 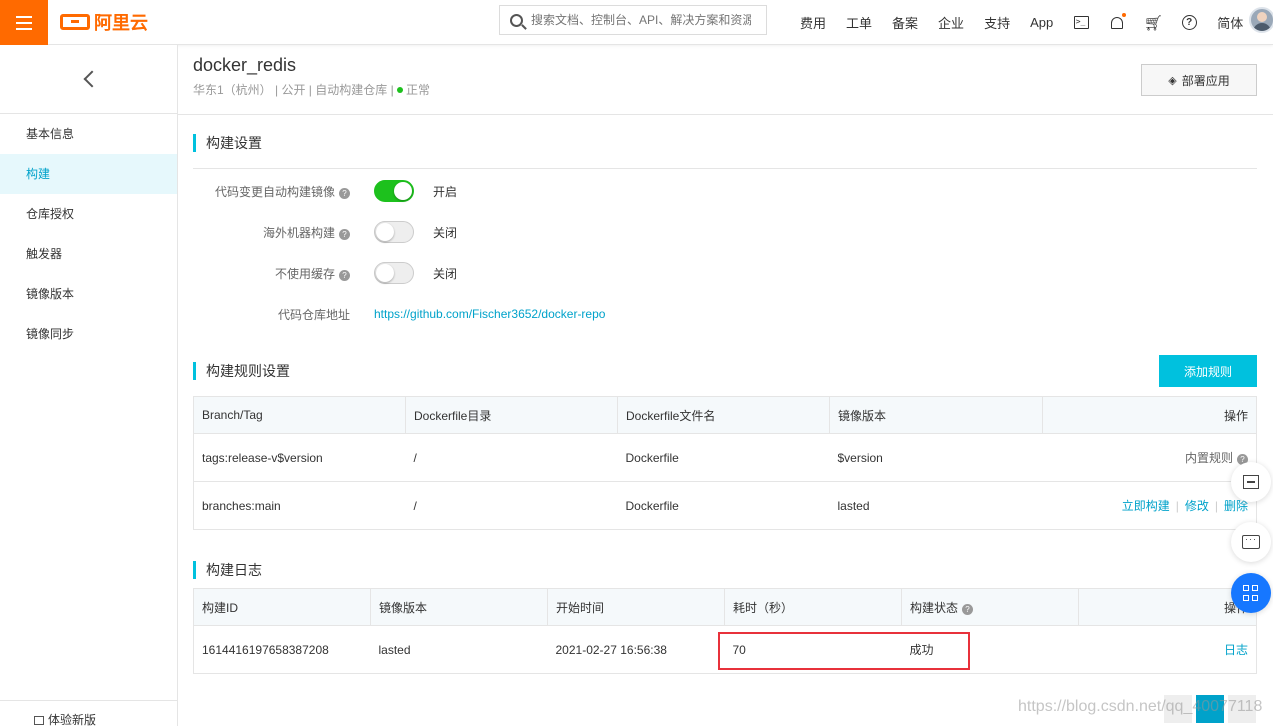 What do you see at coordinates (1041, 22) in the screenshot?
I see `nav-app: App` at bounding box center [1041, 22].